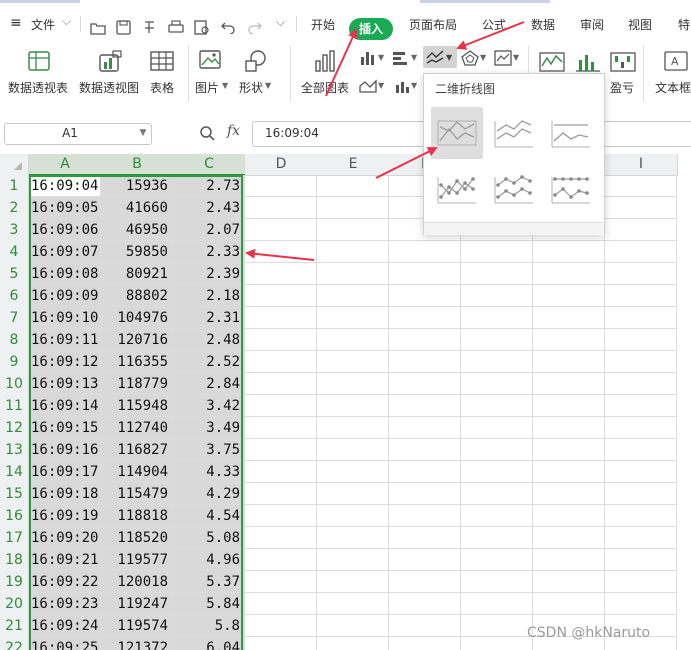 The image size is (691, 650). Describe the element at coordinates (137, 340) in the screenshot. I see `table-cell-count: 120716` at that location.